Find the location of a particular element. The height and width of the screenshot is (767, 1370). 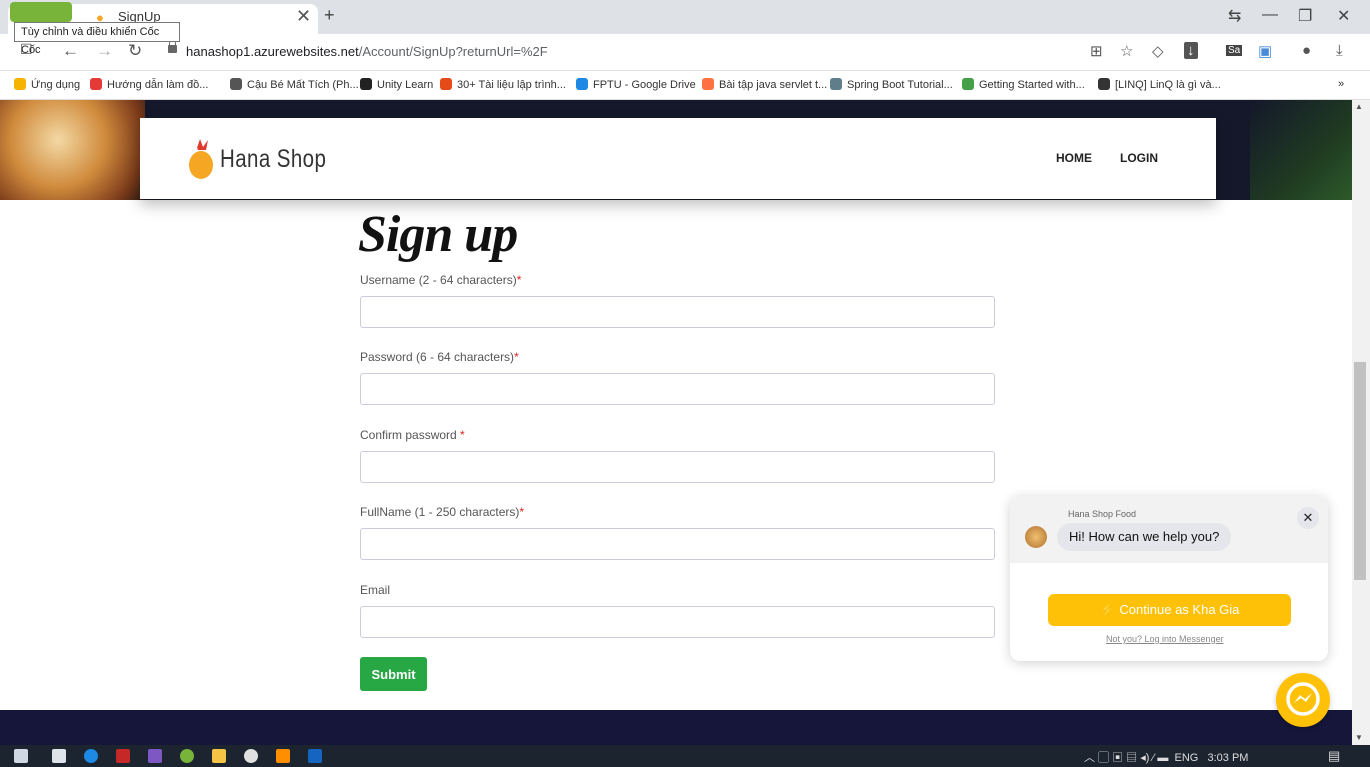

shield-icon: ◇ is located at coordinates (1158, 51).